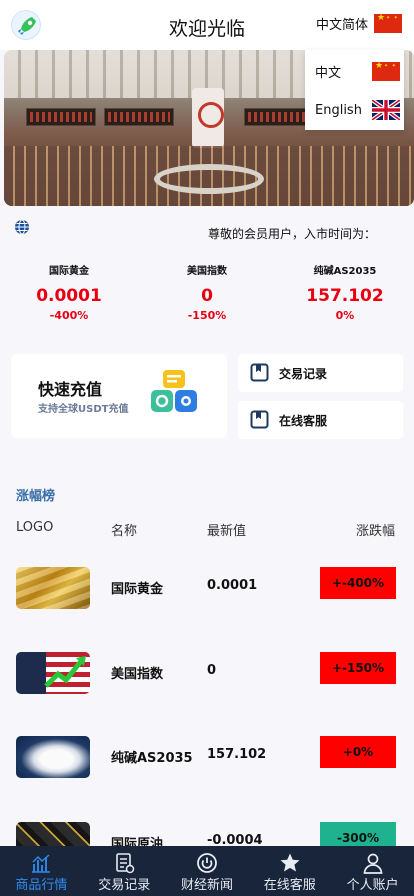  I want to click on online-service-card: 在线客服, so click(320, 420).